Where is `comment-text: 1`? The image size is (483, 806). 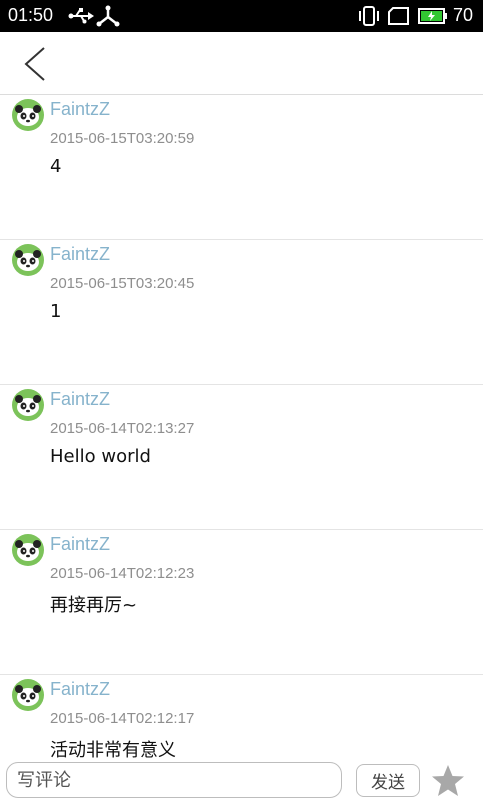 comment-text: 1 is located at coordinates (56, 311).